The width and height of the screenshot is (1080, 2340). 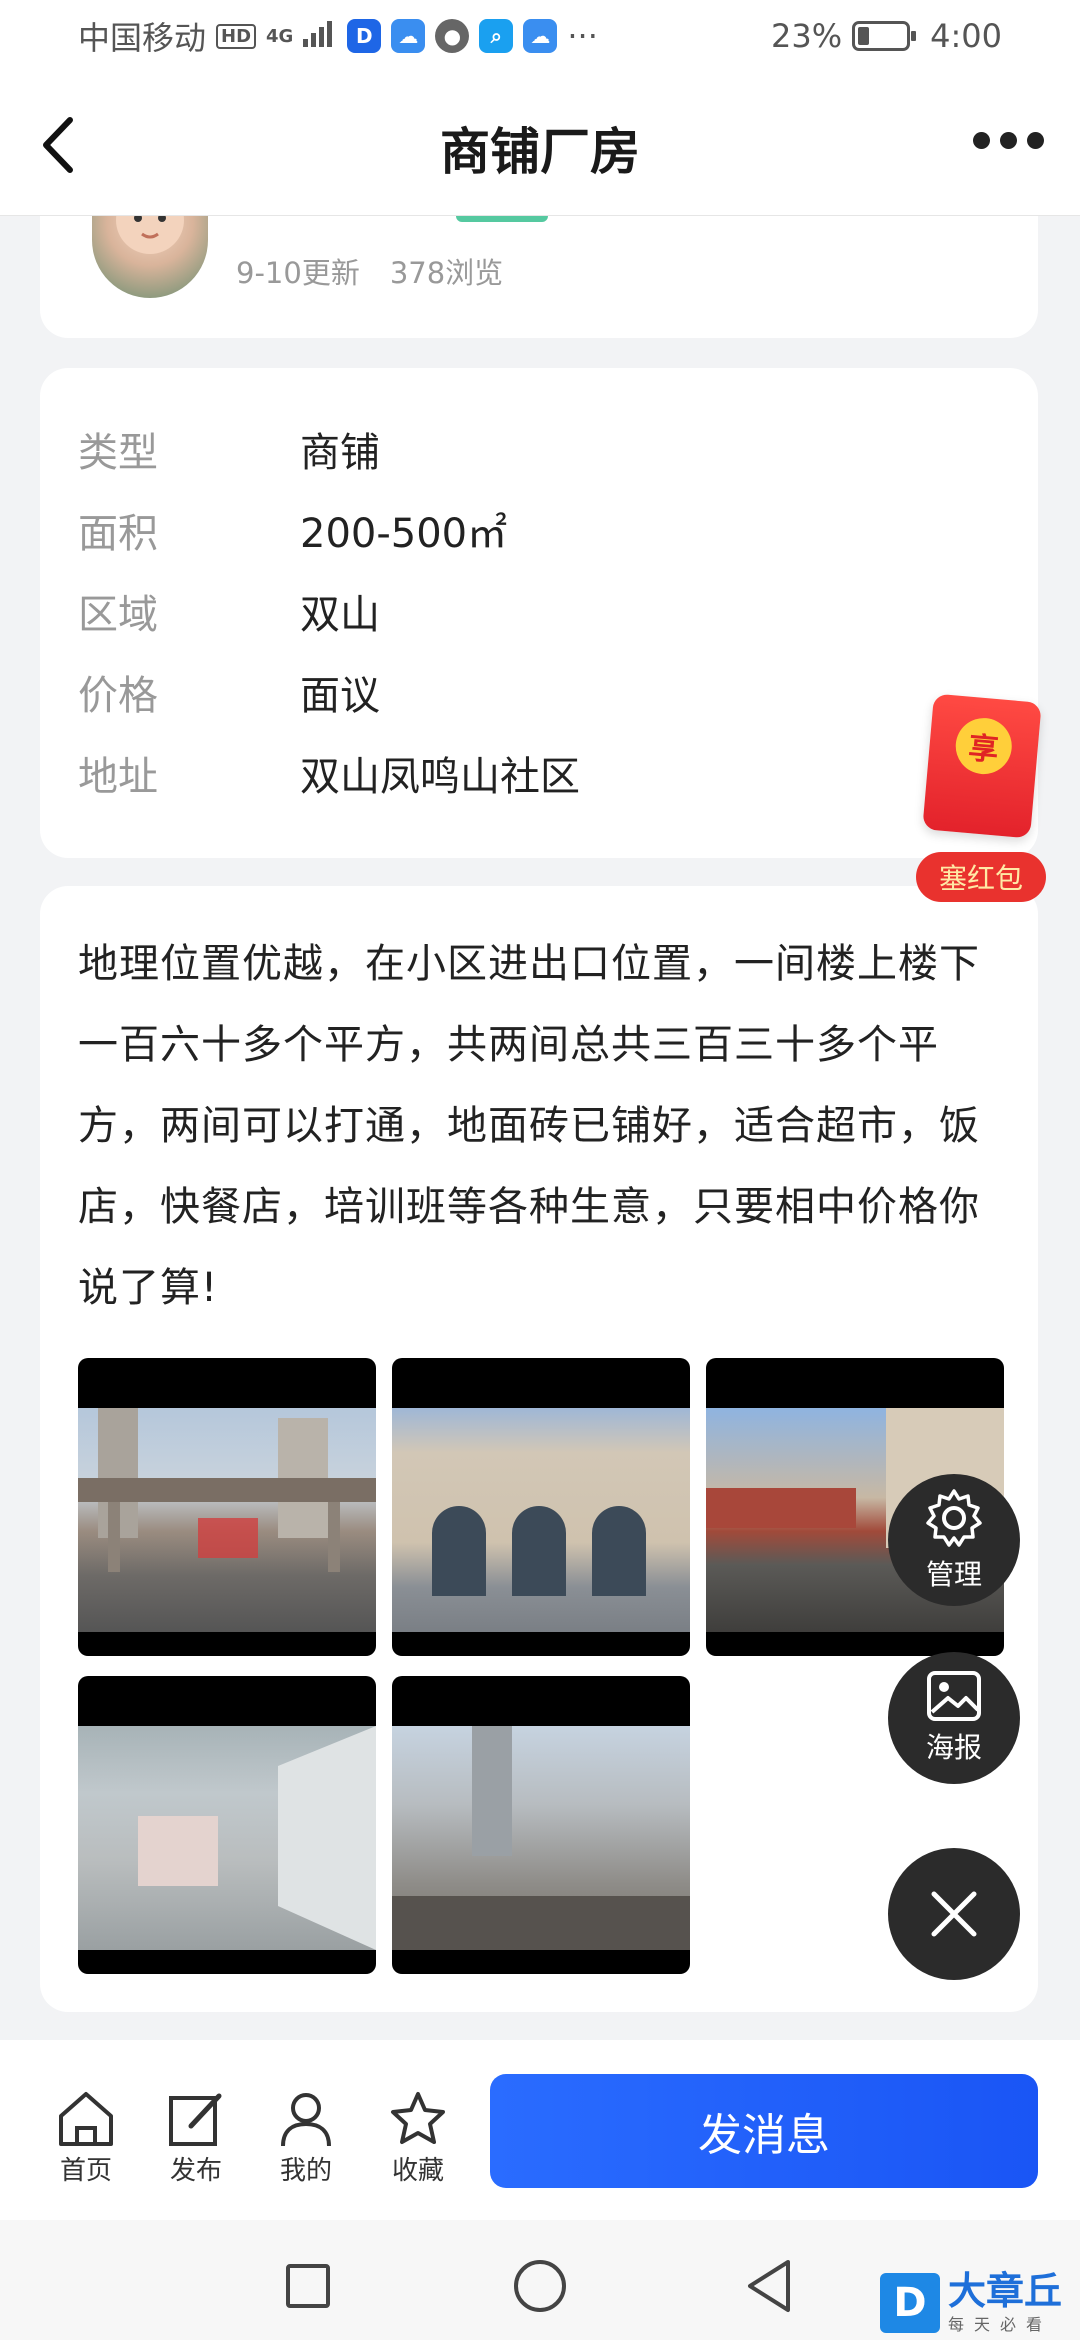 I want to click on info-value: 商铺, so click(x=340, y=452).